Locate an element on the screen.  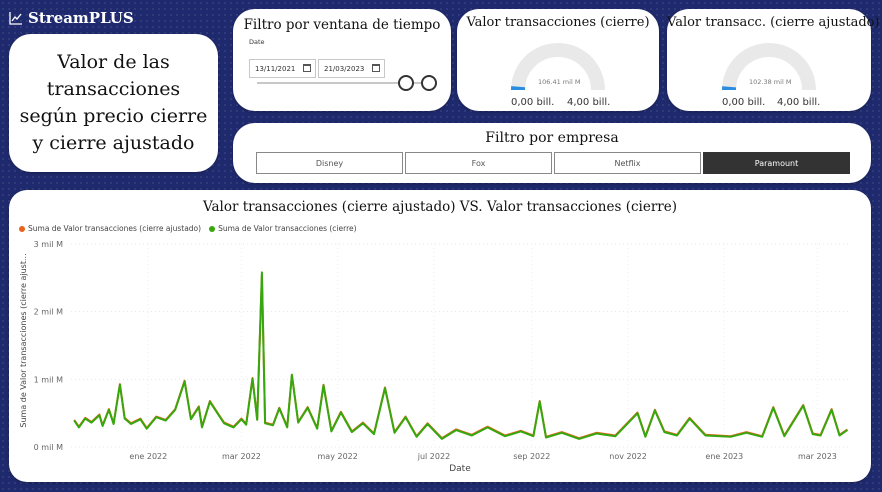
report-title-line: y cierre ajustado is located at coordinates (113, 143).